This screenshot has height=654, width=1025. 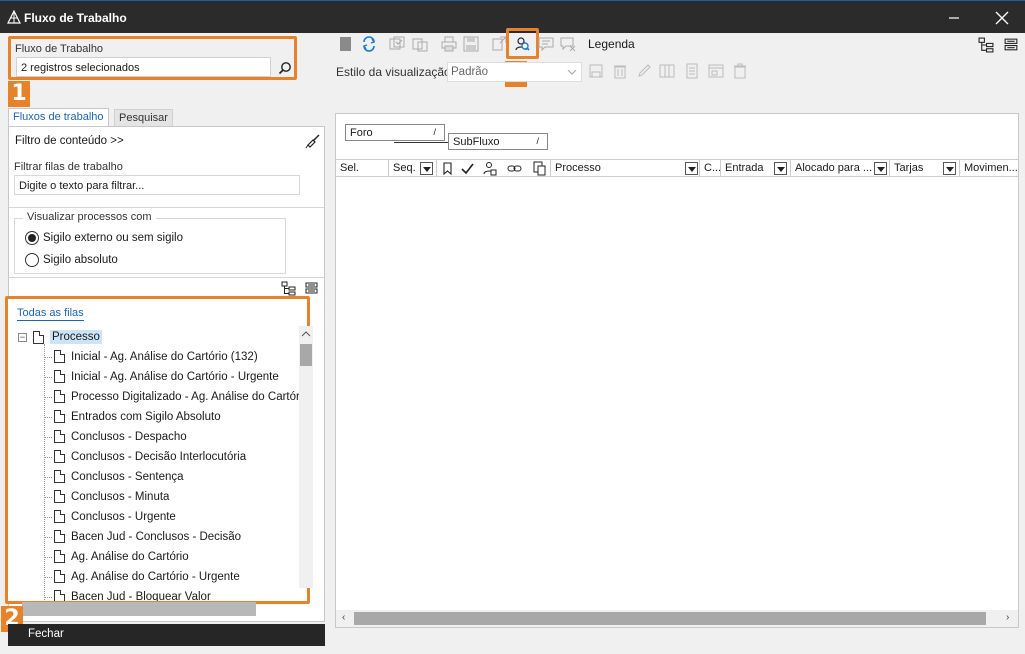 I want to click on queue-item: Ag. Análise do Cartório - Urgente, so click(x=142, y=576).